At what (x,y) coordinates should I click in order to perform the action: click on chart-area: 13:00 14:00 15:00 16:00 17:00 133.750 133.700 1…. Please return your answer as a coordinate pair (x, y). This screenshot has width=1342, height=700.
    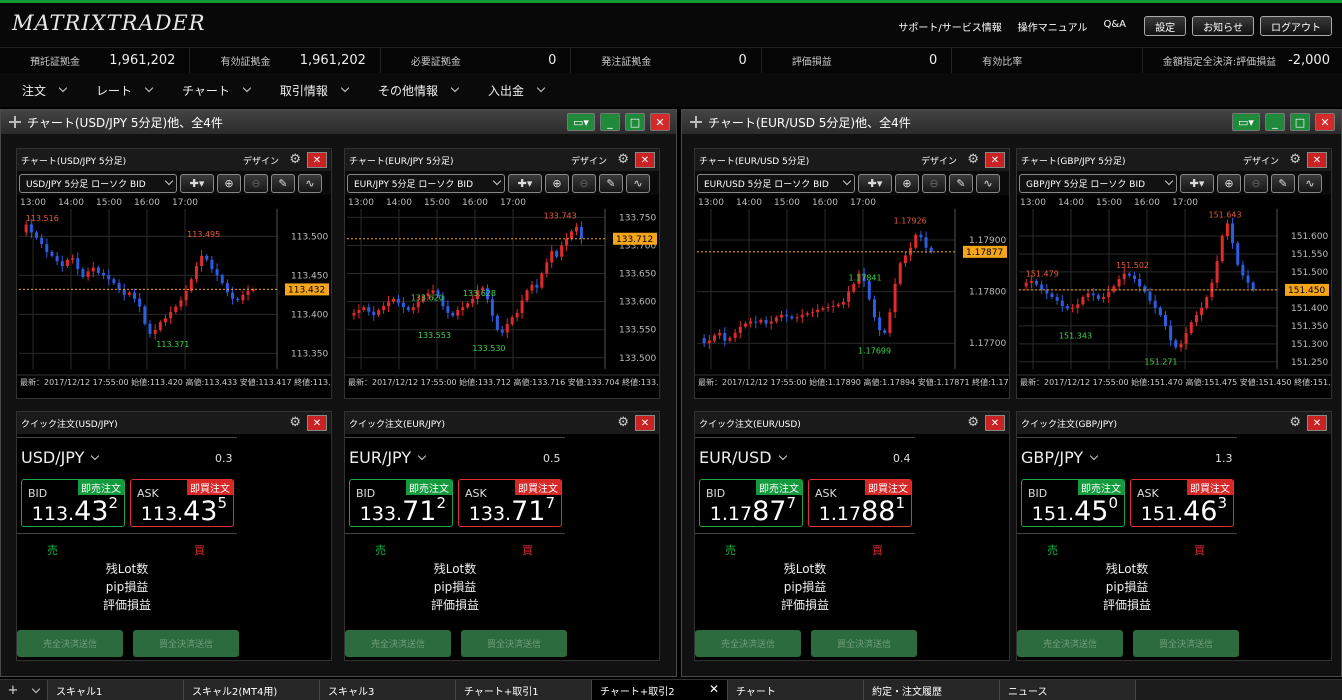
    Looking at the image, I should click on (502, 292).